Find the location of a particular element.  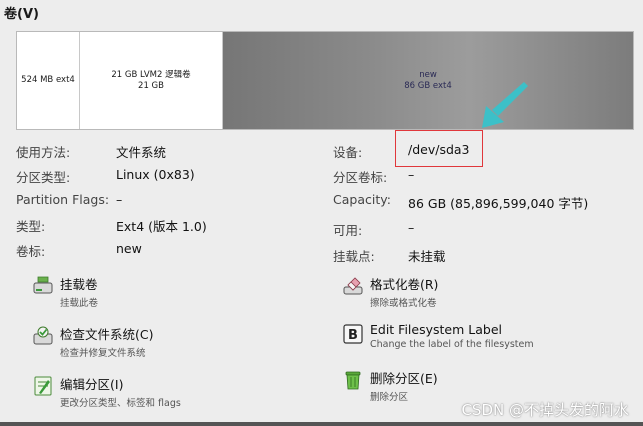

edit-partition-subtitle: 更改分区类型、标签和 flags is located at coordinates (120, 403).